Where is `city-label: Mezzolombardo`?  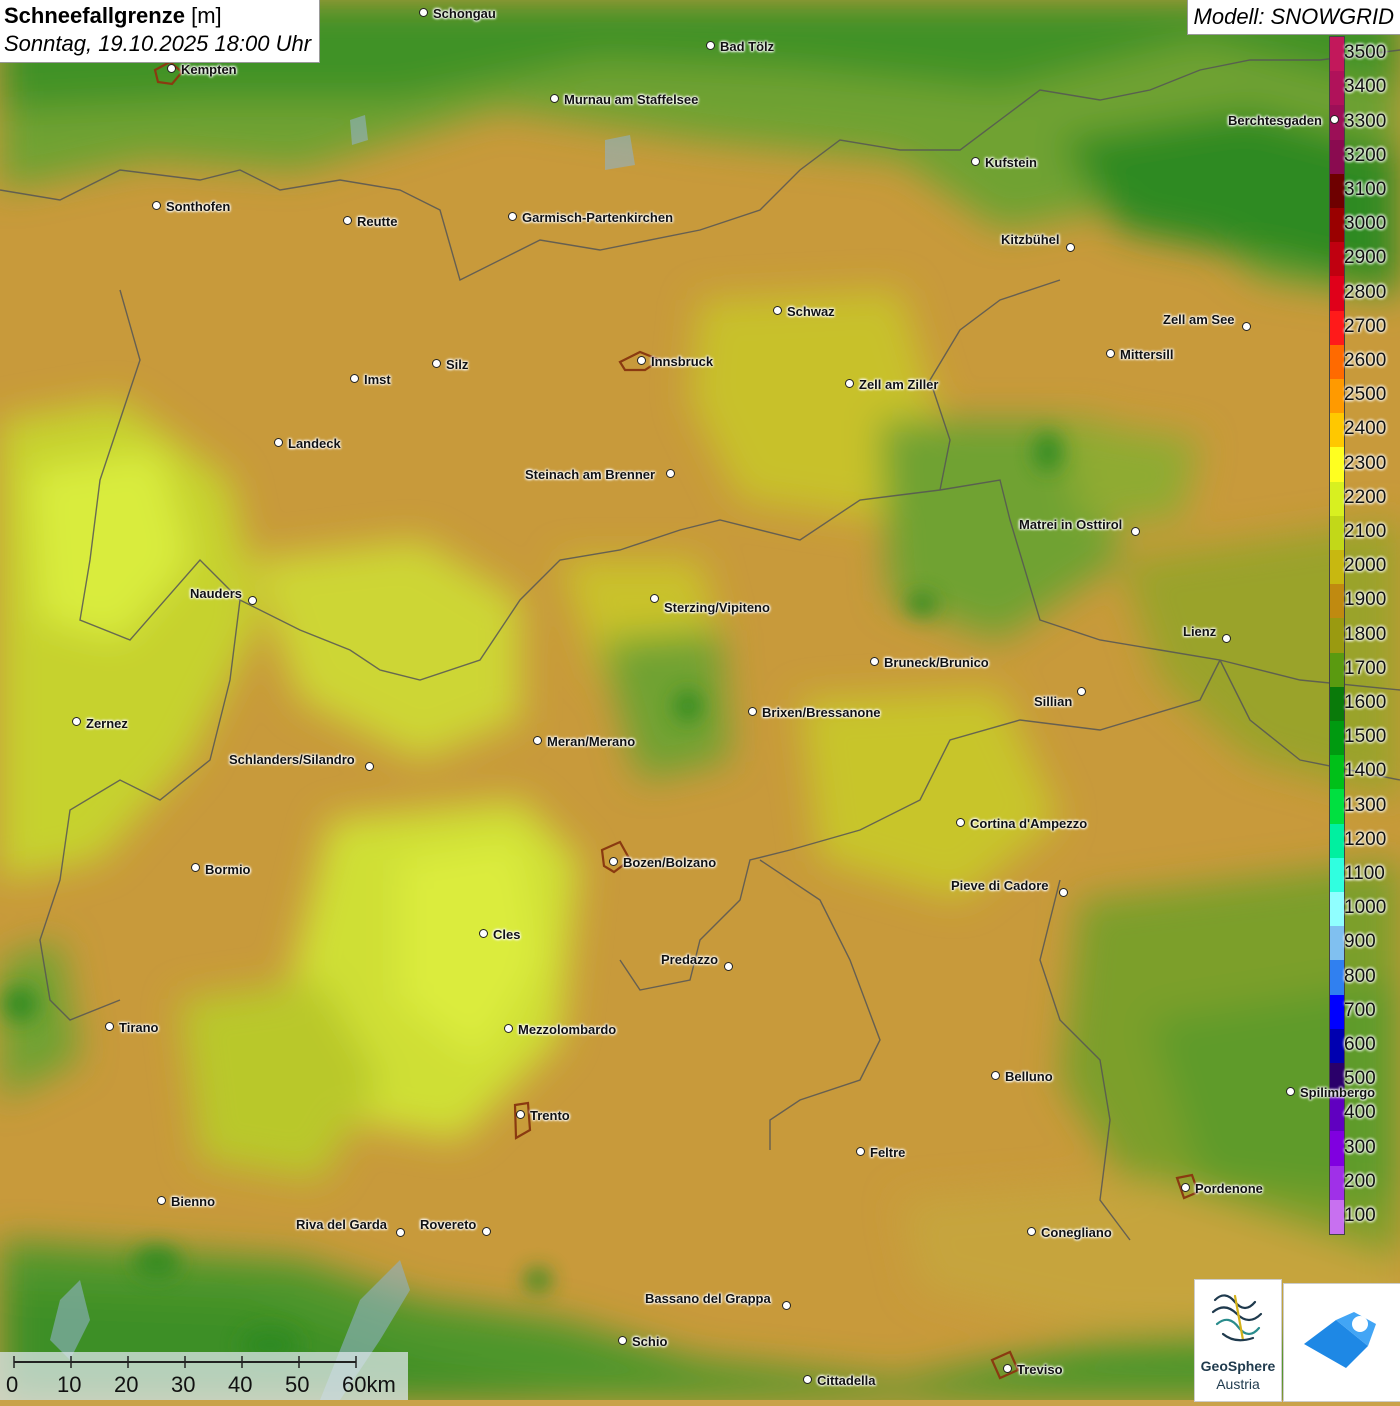 city-label: Mezzolombardo is located at coordinates (567, 1029).